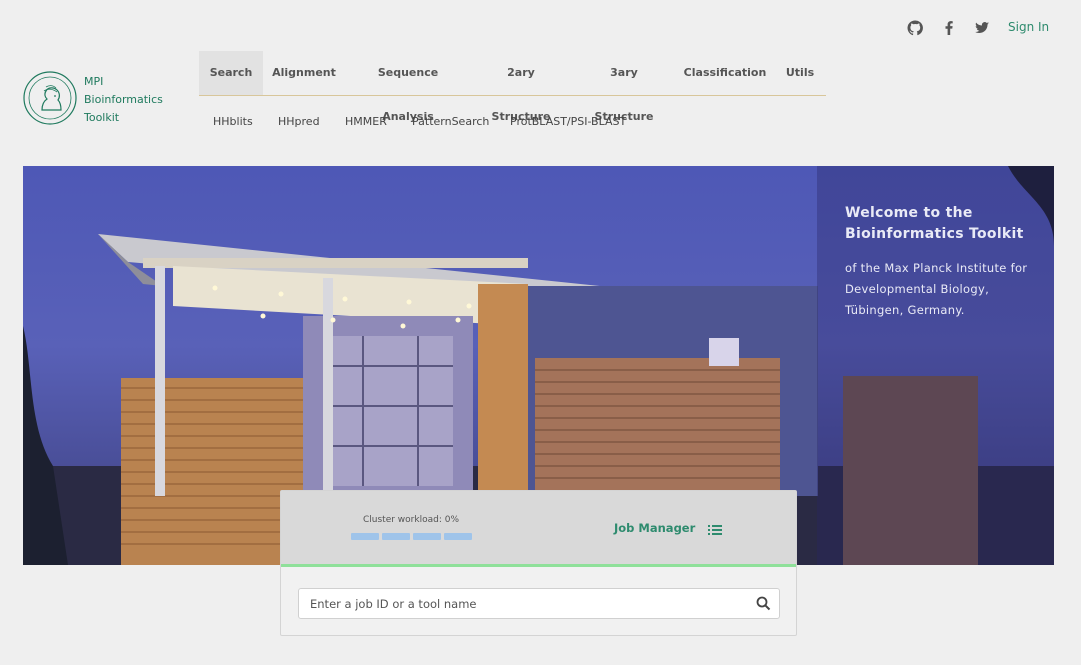  I want to click on subtab-hhblits: HHblits, so click(233, 121).